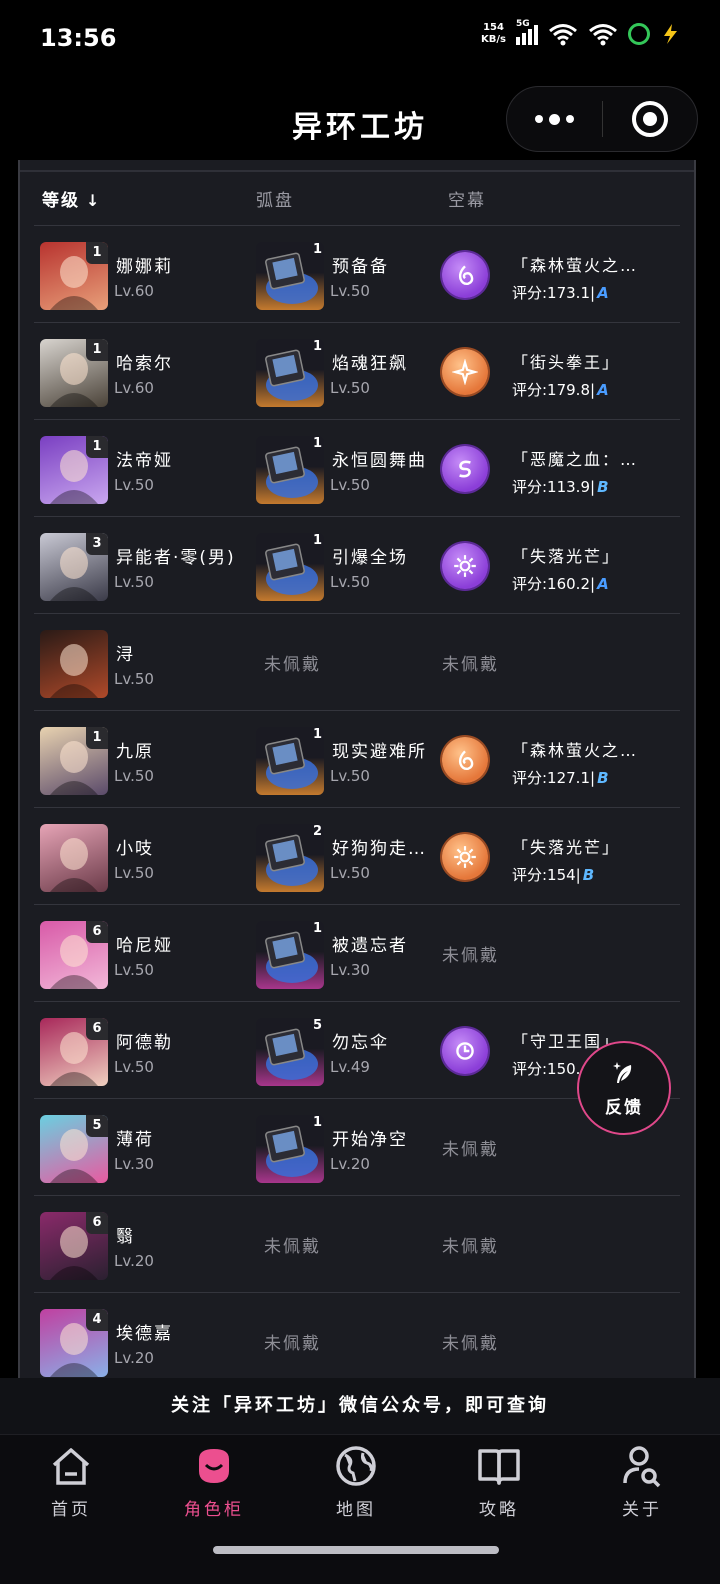 This screenshot has height=1584, width=720. What do you see at coordinates (144, 946) in the screenshot?
I see `character-name: 哈尼娅` at bounding box center [144, 946].